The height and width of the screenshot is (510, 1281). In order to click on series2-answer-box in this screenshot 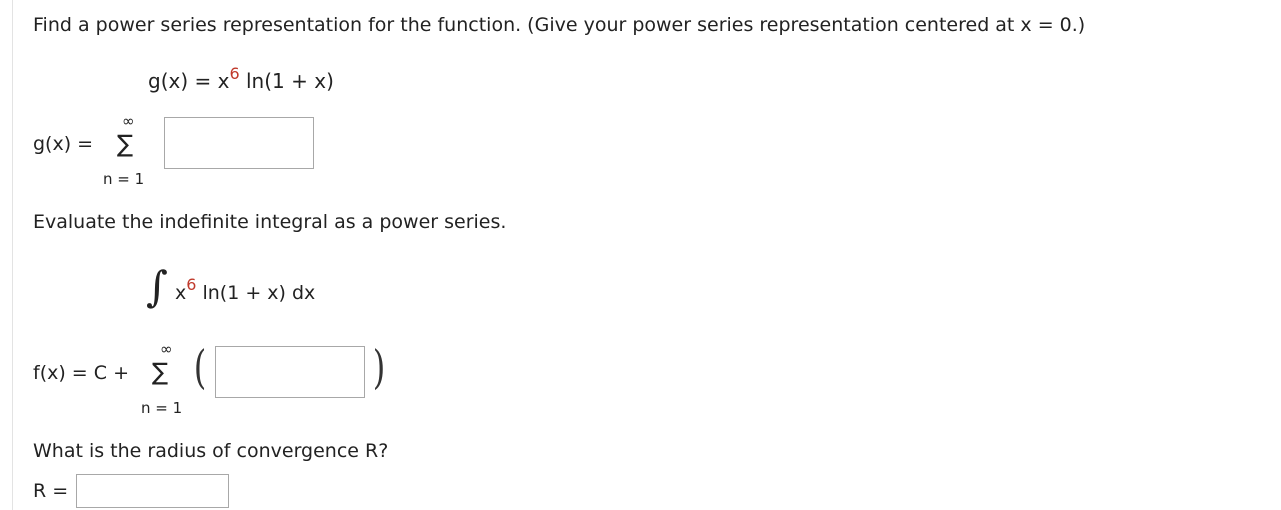, I will do `click(290, 372)`.